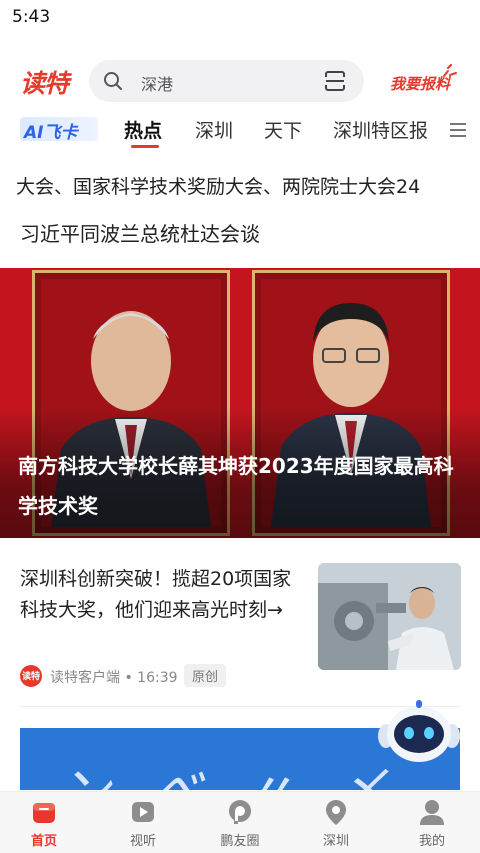  What do you see at coordinates (240, 769) in the screenshot?
I see `banner-calligraphy: ンベ〃〆` at bounding box center [240, 769].